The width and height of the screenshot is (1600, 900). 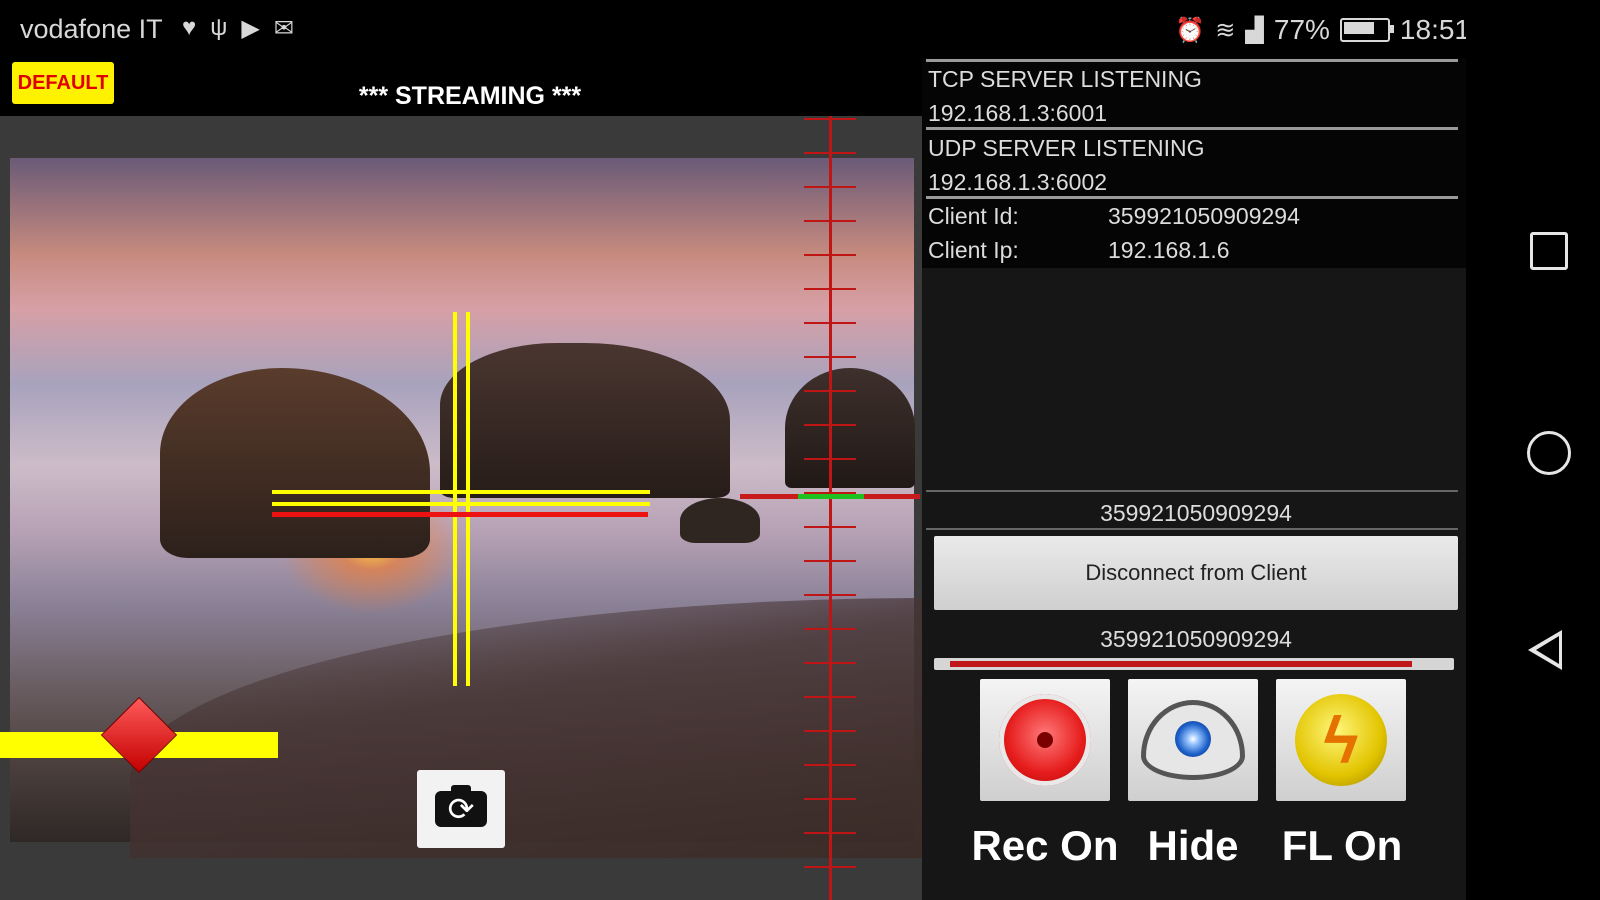 What do you see at coordinates (1225, 30) in the screenshot?
I see `wifi-icon: ≋` at bounding box center [1225, 30].